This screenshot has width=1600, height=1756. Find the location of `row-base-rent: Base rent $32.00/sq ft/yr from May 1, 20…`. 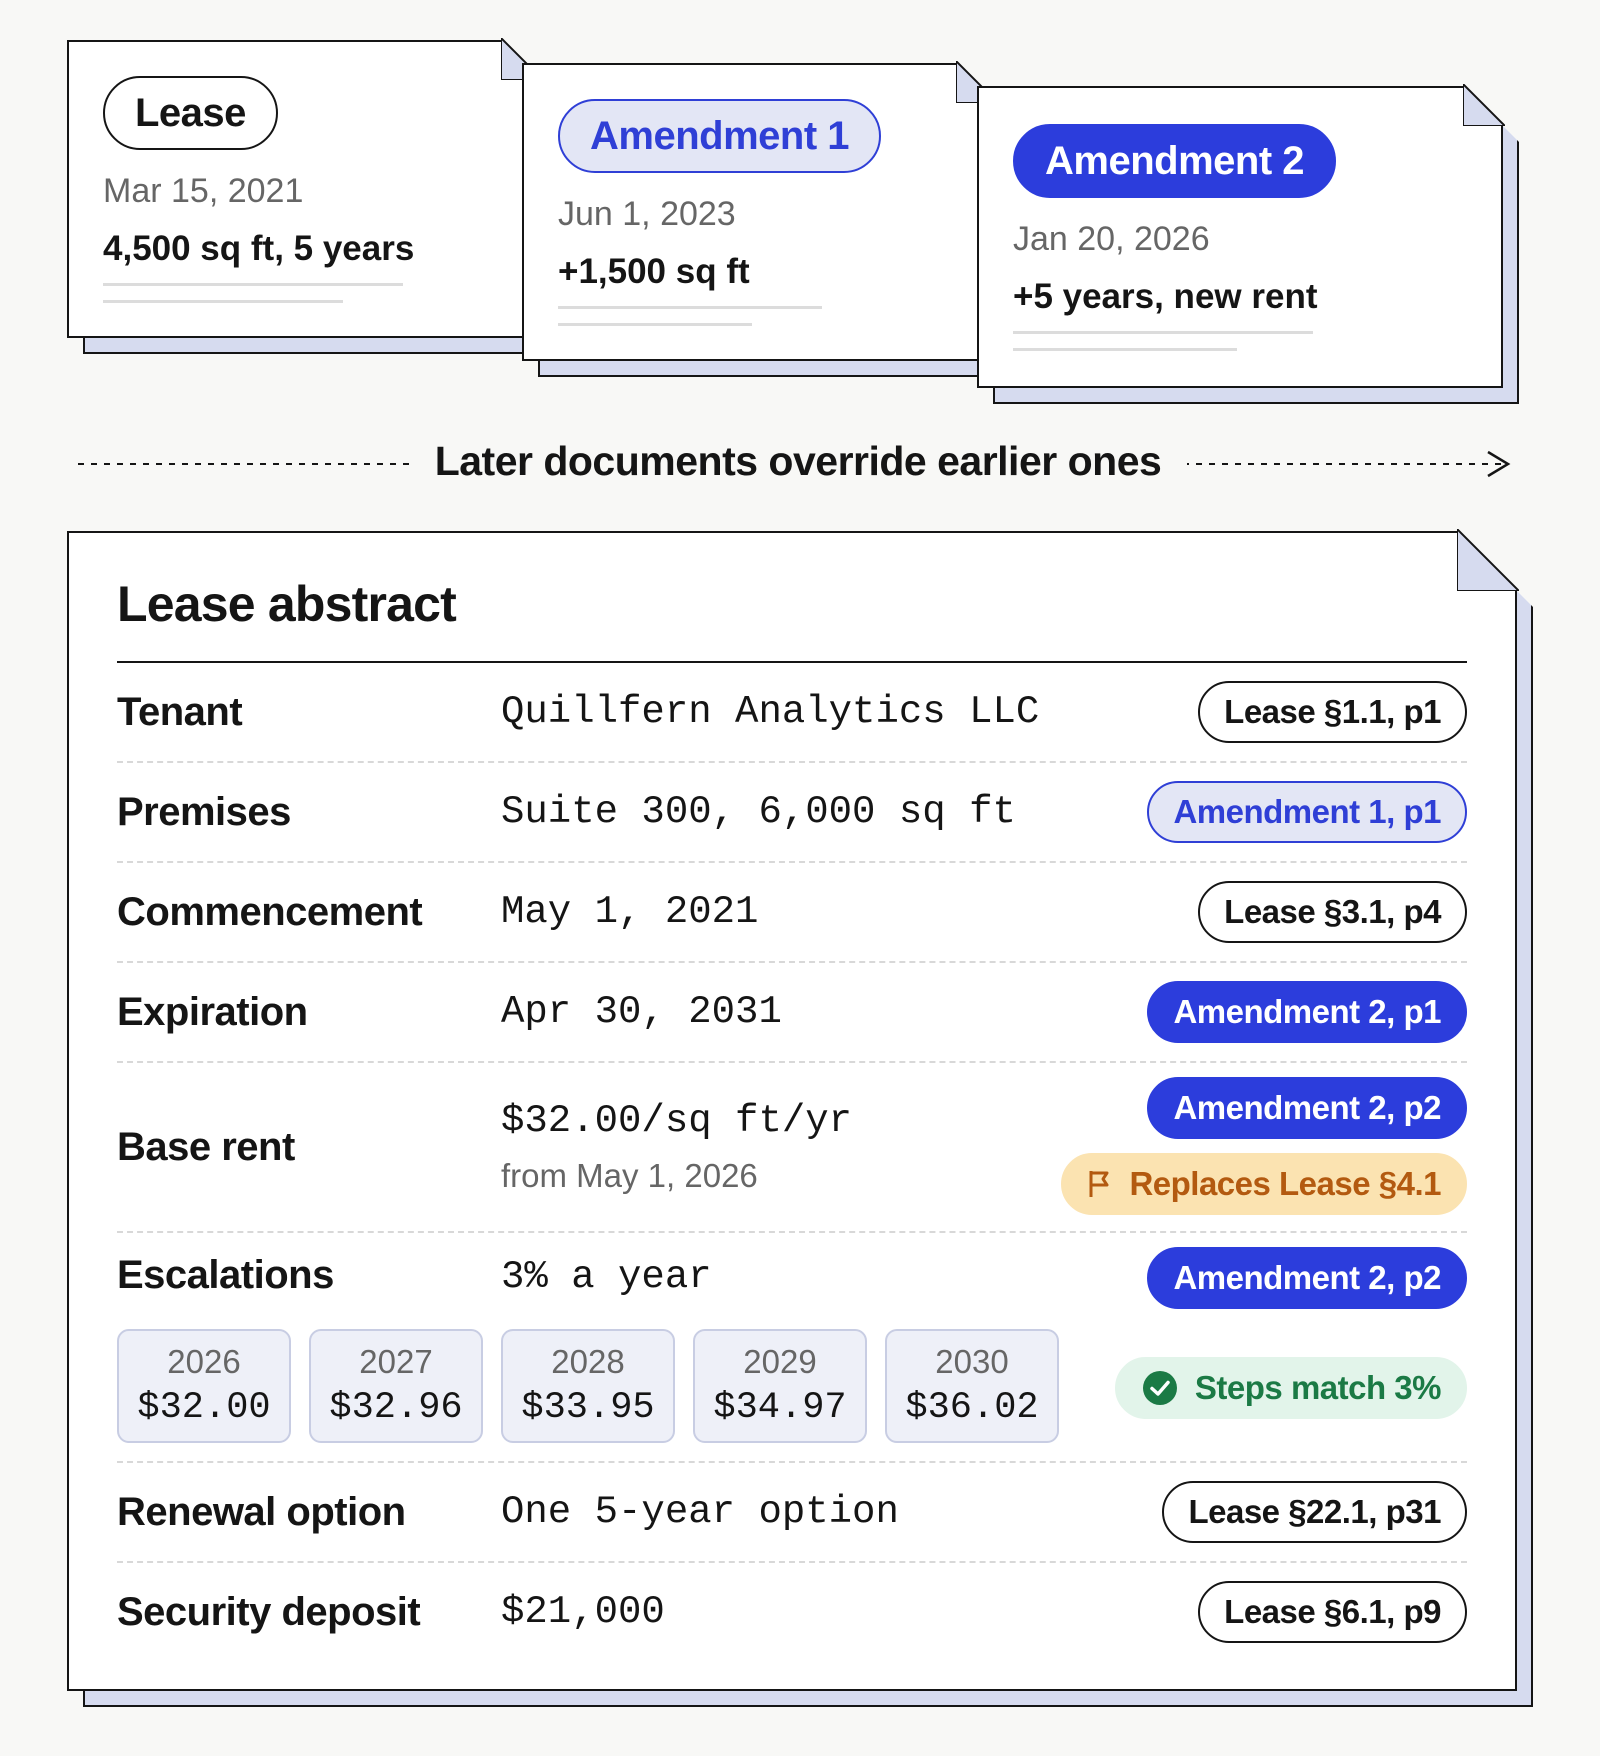

row-base-rent: Base rent $32.00/sq ft/yr from May 1, 20… is located at coordinates (792, 1148).